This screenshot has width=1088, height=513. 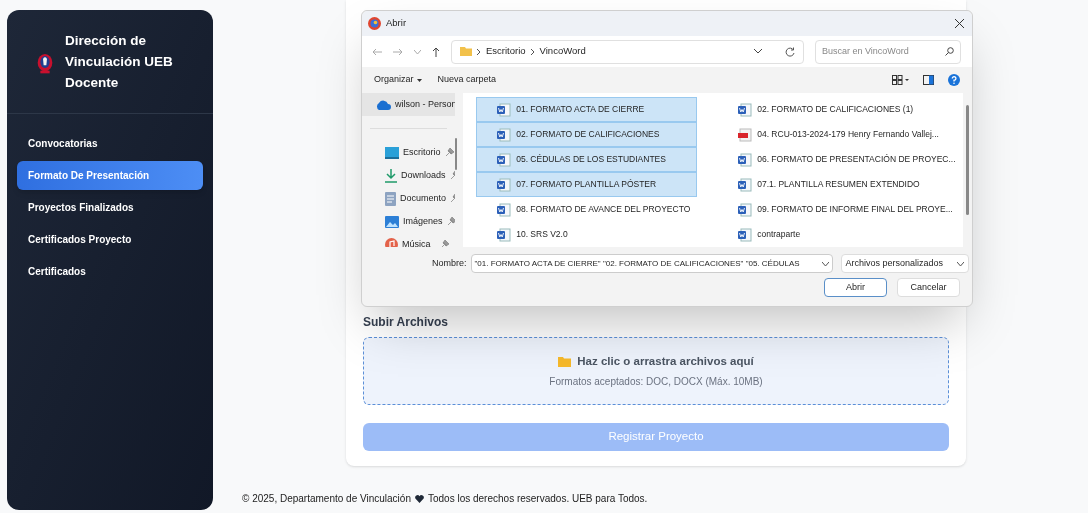 I want to click on nav-pane-item: Imágenes, so click(x=409, y=221).